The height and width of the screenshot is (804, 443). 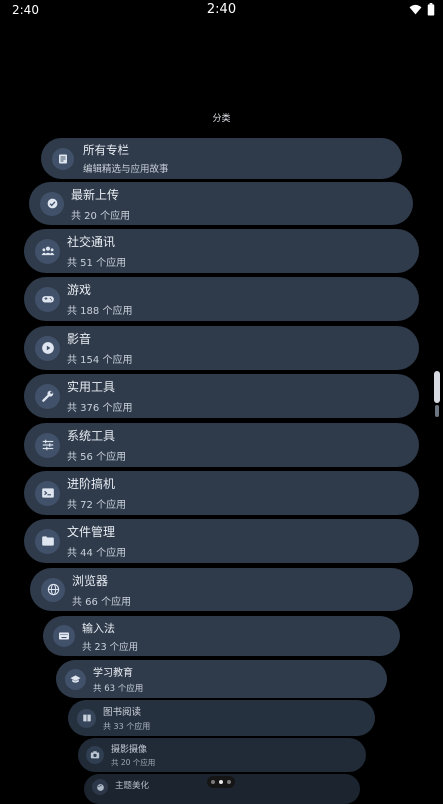 What do you see at coordinates (79, 339) in the screenshot?
I see `category-name: 影音` at bounding box center [79, 339].